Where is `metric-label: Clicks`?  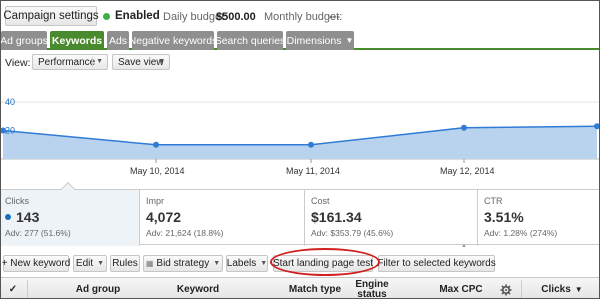
metric-label: Clicks is located at coordinates (17, 201).